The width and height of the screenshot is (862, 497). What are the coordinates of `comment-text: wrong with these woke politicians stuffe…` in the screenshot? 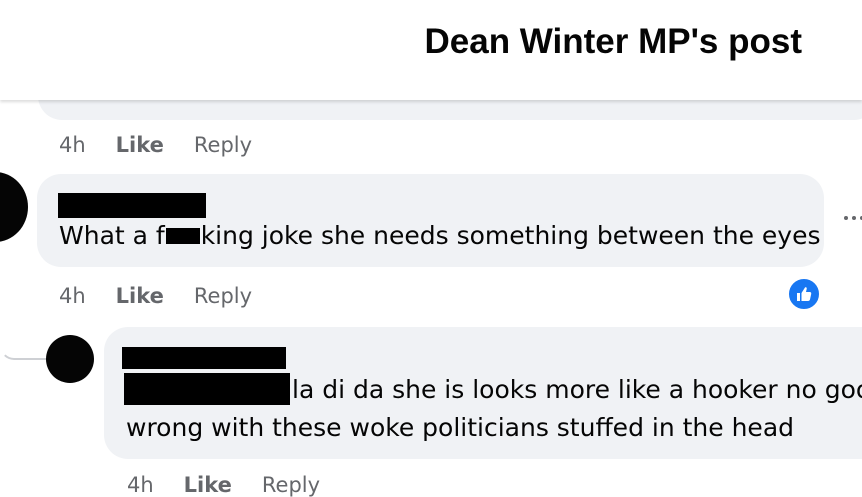 It's located at (460, 427).